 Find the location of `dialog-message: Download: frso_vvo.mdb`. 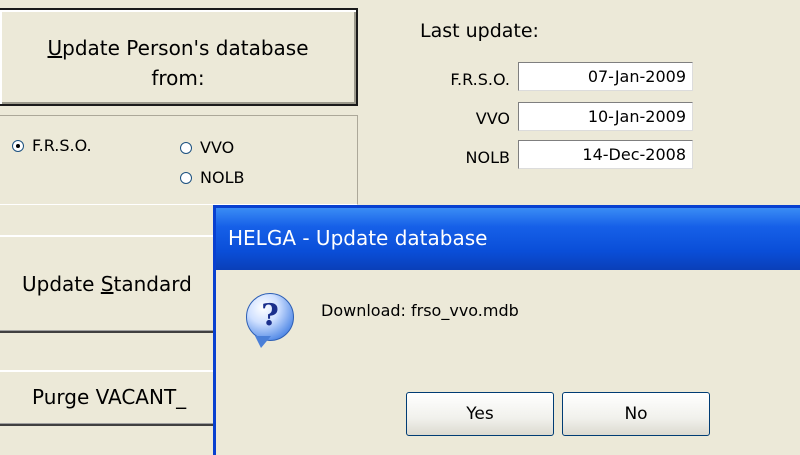

dialog-message: Download: frso_vvo.mdb is located at coordinates (420, 310).